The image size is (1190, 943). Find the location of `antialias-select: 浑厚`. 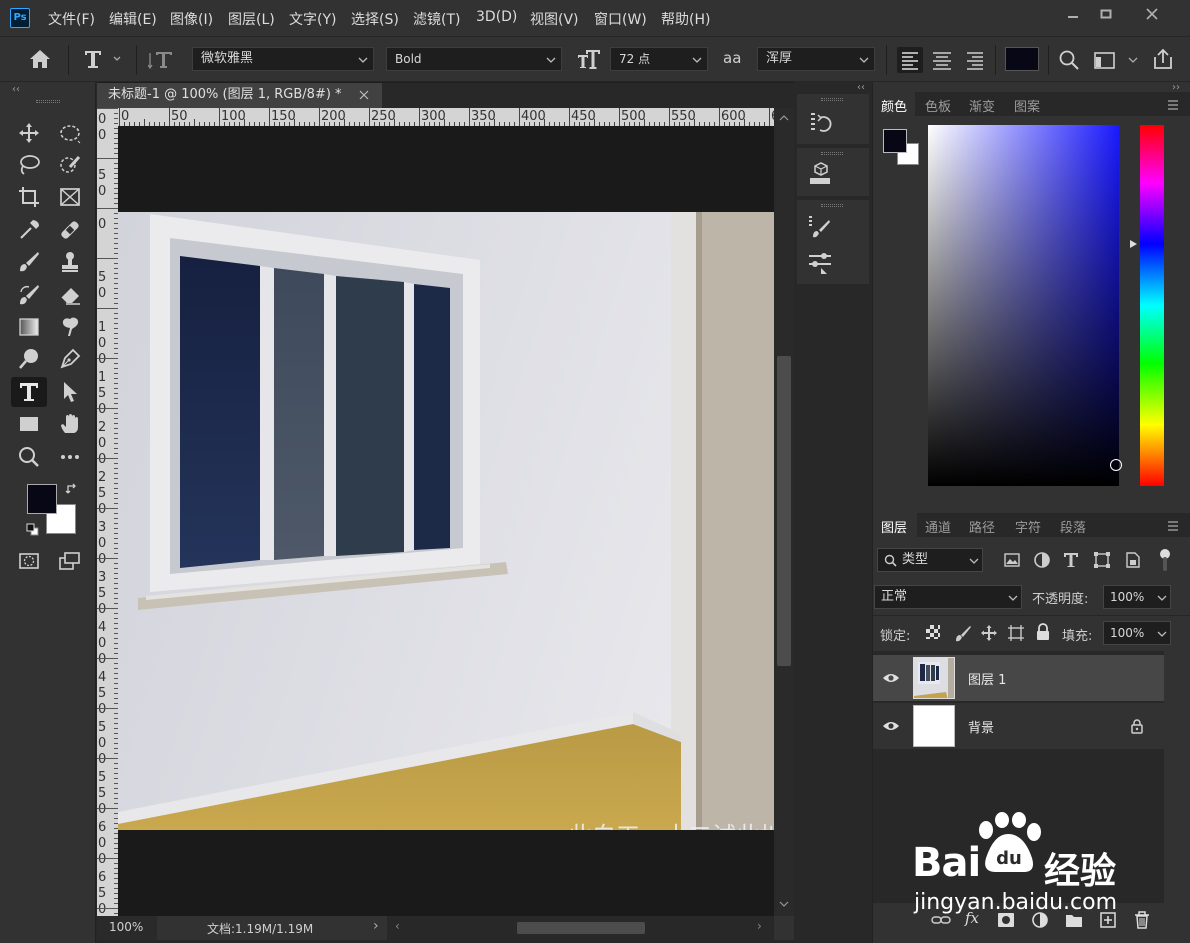

antialias-select: 浑厚 is located at coordinates (816, 59).